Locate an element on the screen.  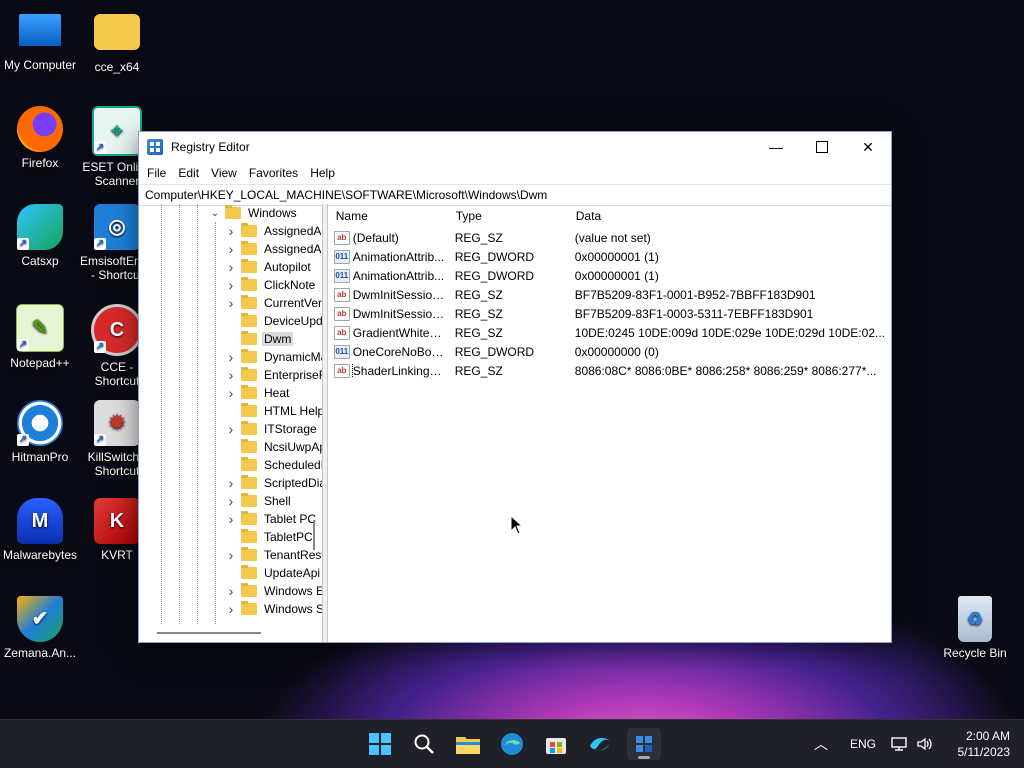
desktop-icon-malwarebytes: M Malwarebytes is located at coordinates (40, 530).